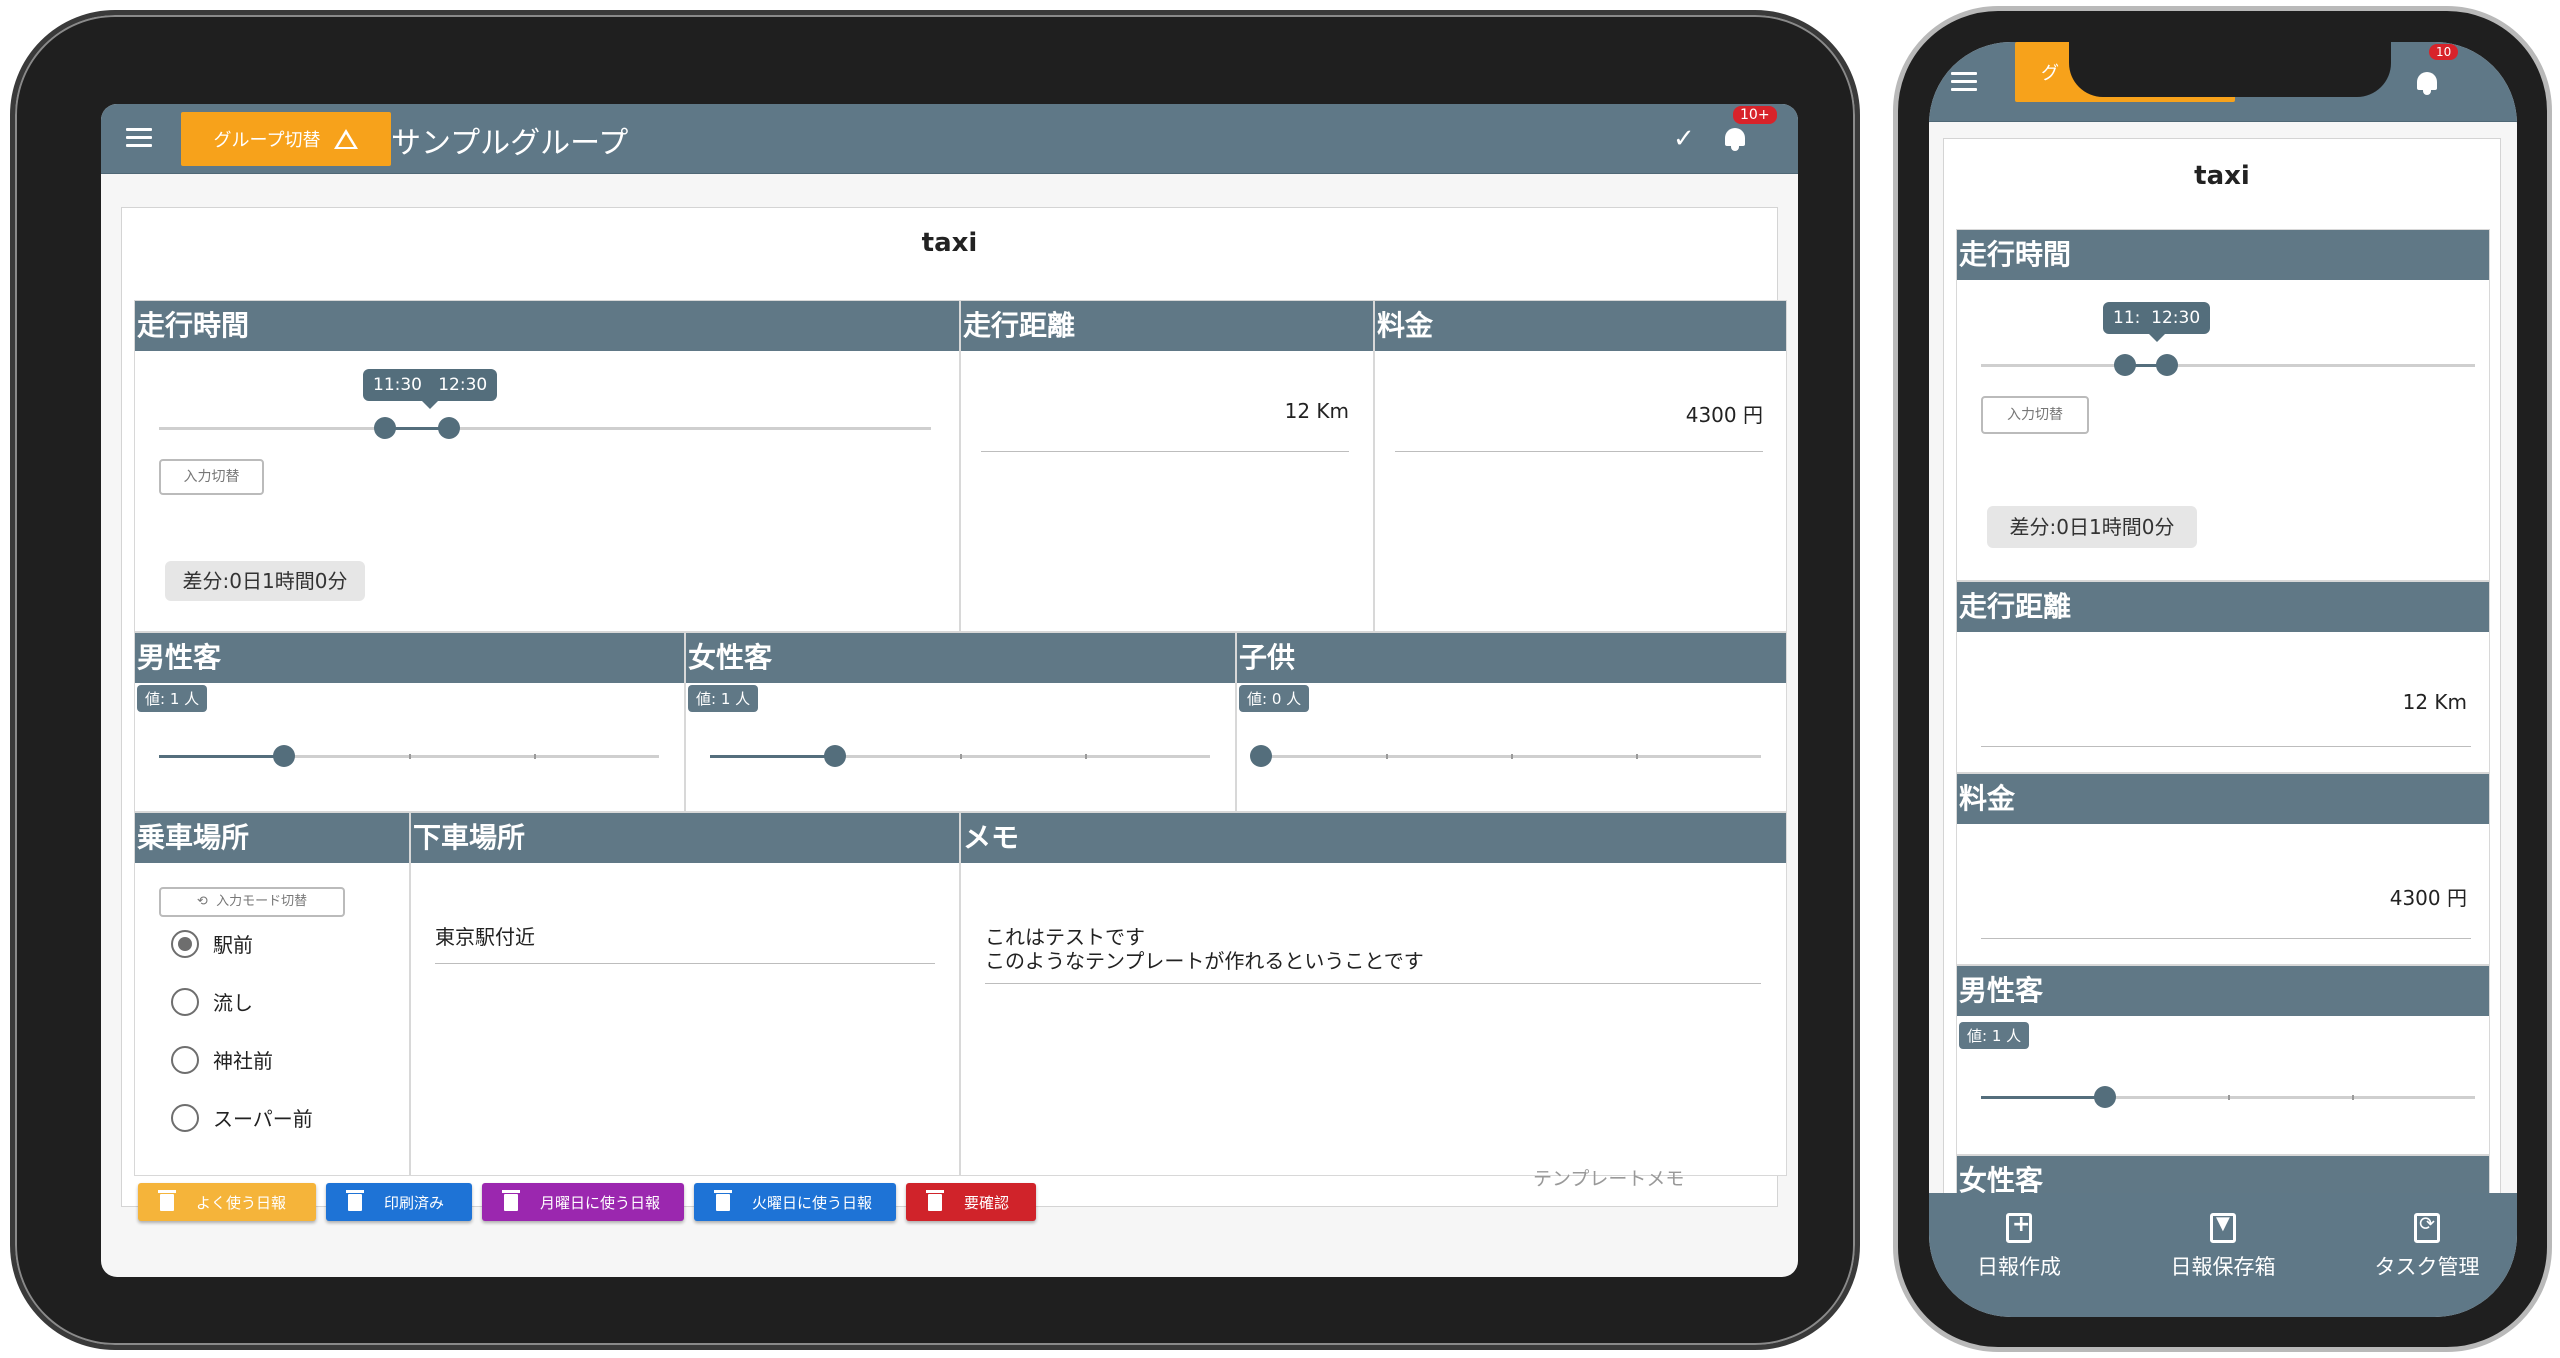 This screenshot has height=1358, width=2560. Describe the element at coordinates (2427, 1267) in the screenshot. I see `nav-label: タスク管理` at that location.